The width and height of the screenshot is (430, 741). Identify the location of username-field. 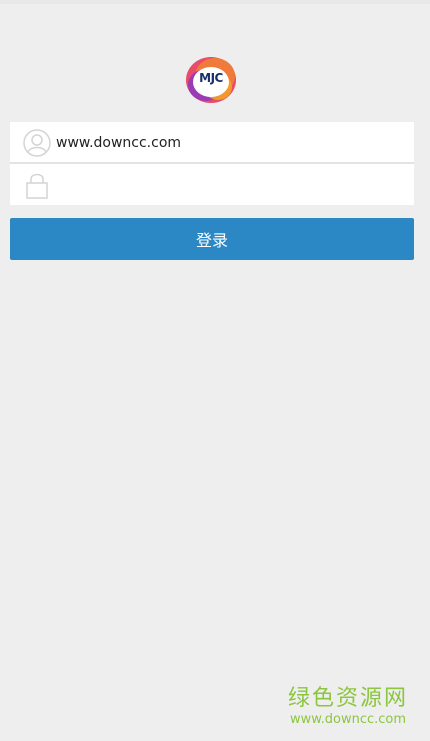
(212, 142).